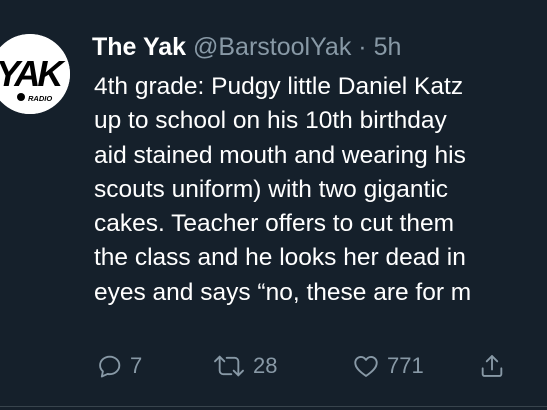 The height and width of the screenshot is (410, 547). I want to click on tweet-text-line: the class and he looks her dead in, so click(280, 258).